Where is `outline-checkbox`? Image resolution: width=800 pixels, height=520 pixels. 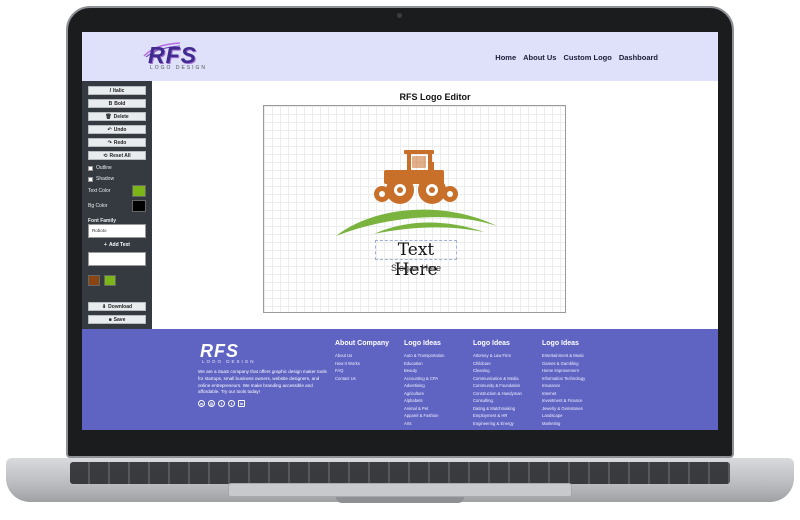
outline-checkbox is located at coordinates (90, 168).